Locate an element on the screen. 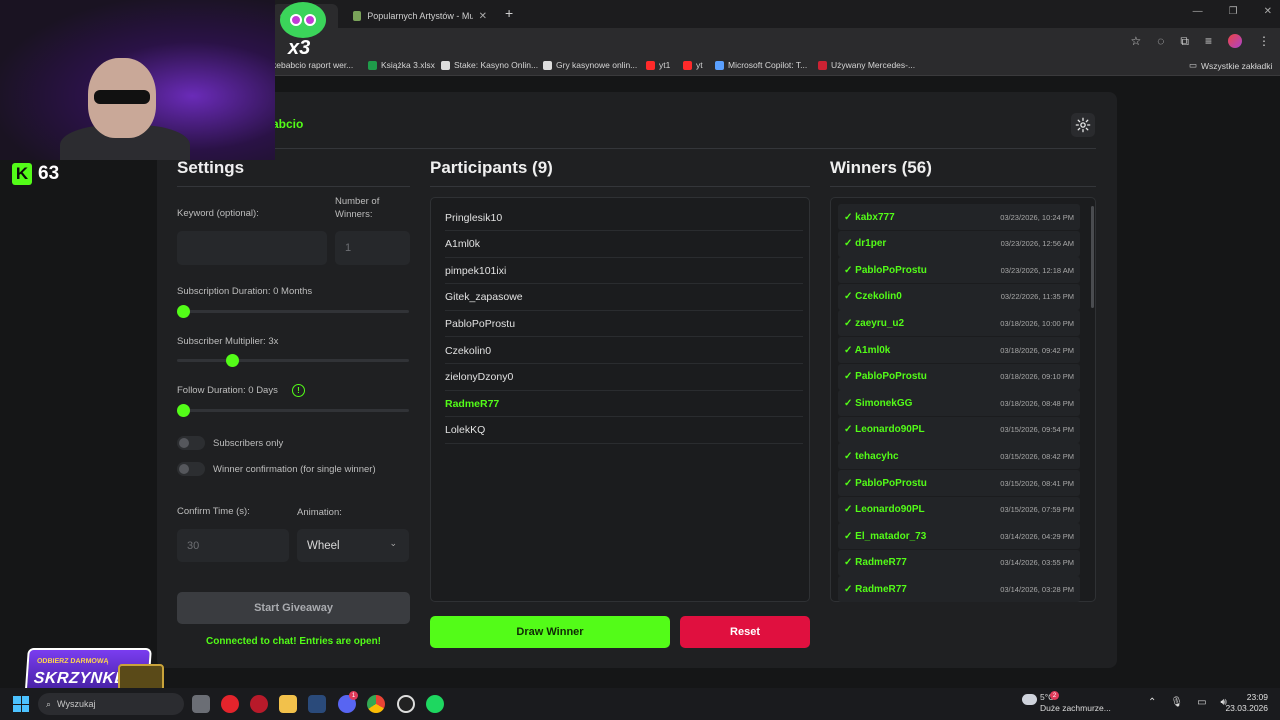 The image size is (1280, 720). participant-name: A1ml0k is located at coordinates (463, 244).